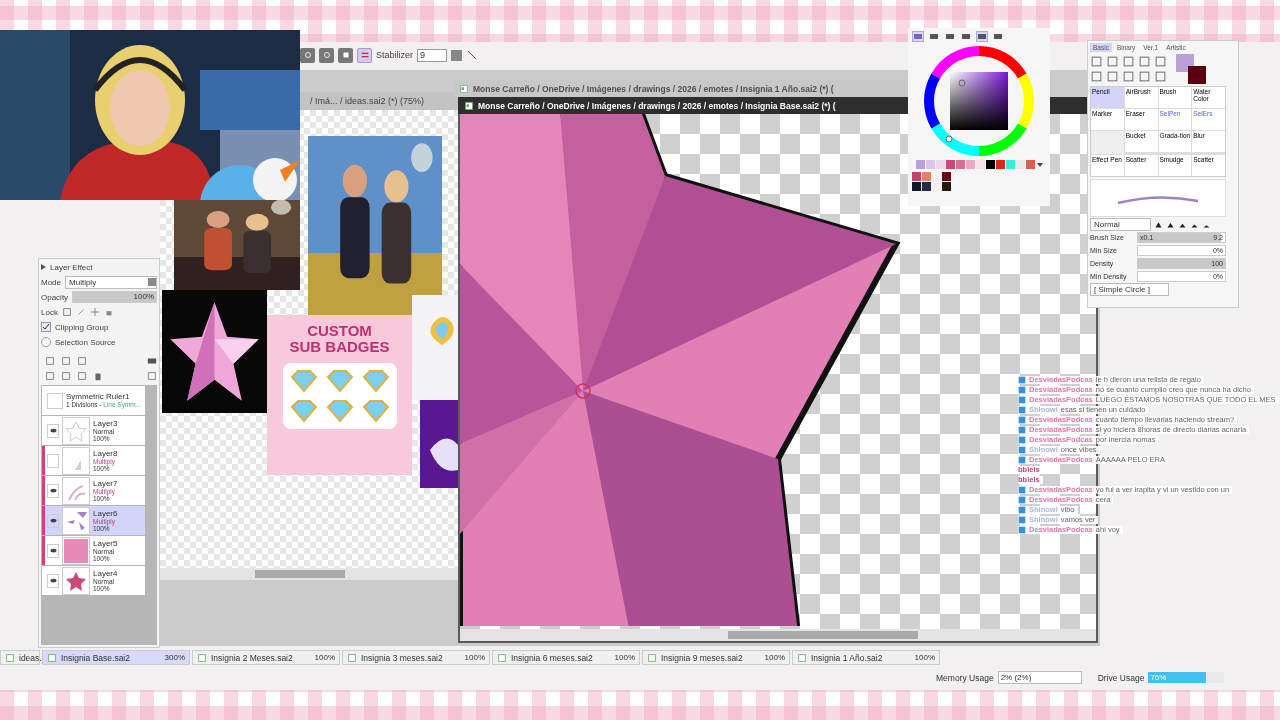 Image resolution: width=1280 pixels, height=720 pixels. Describe the element at coordinates (266, 657) in the screenshot. I see `file-tab: Insignia 2 Meses.sai2 100%` at that location.